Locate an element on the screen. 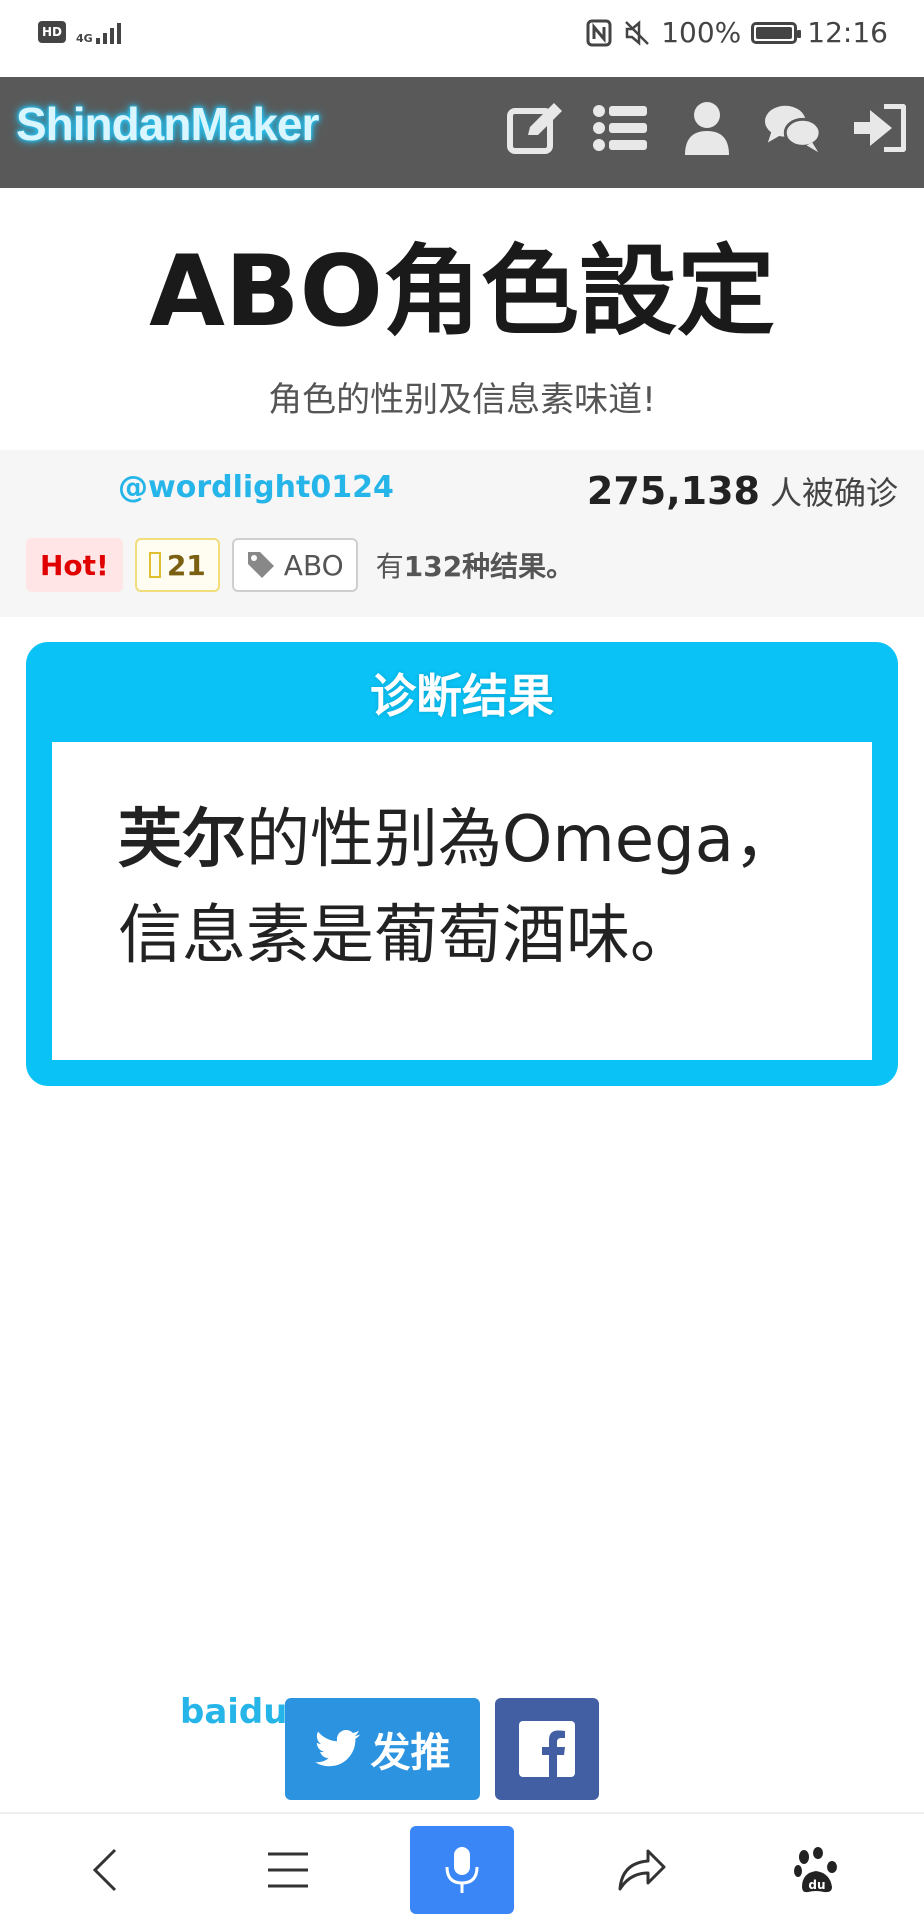 The width and height of the screenshot is (924, 1920). star-icon is located at coordinates (154, 565).